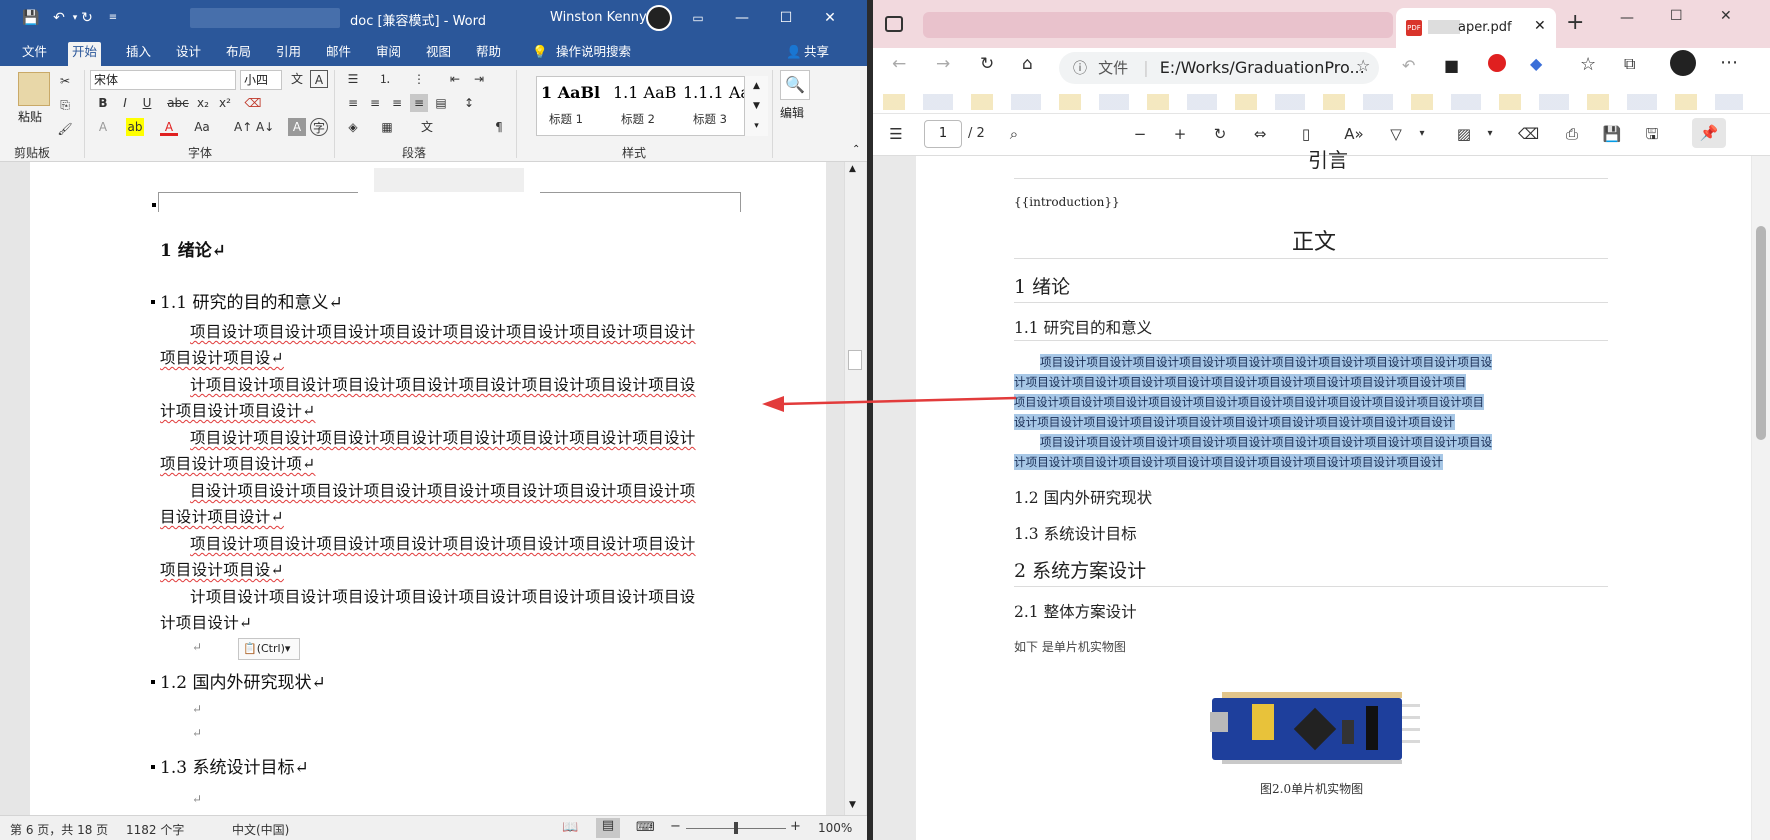  What do you see at coordinates (65, 129) in the screenshot?
I see `format-painter-icon: 🖌` at bounding box center [65, 129].